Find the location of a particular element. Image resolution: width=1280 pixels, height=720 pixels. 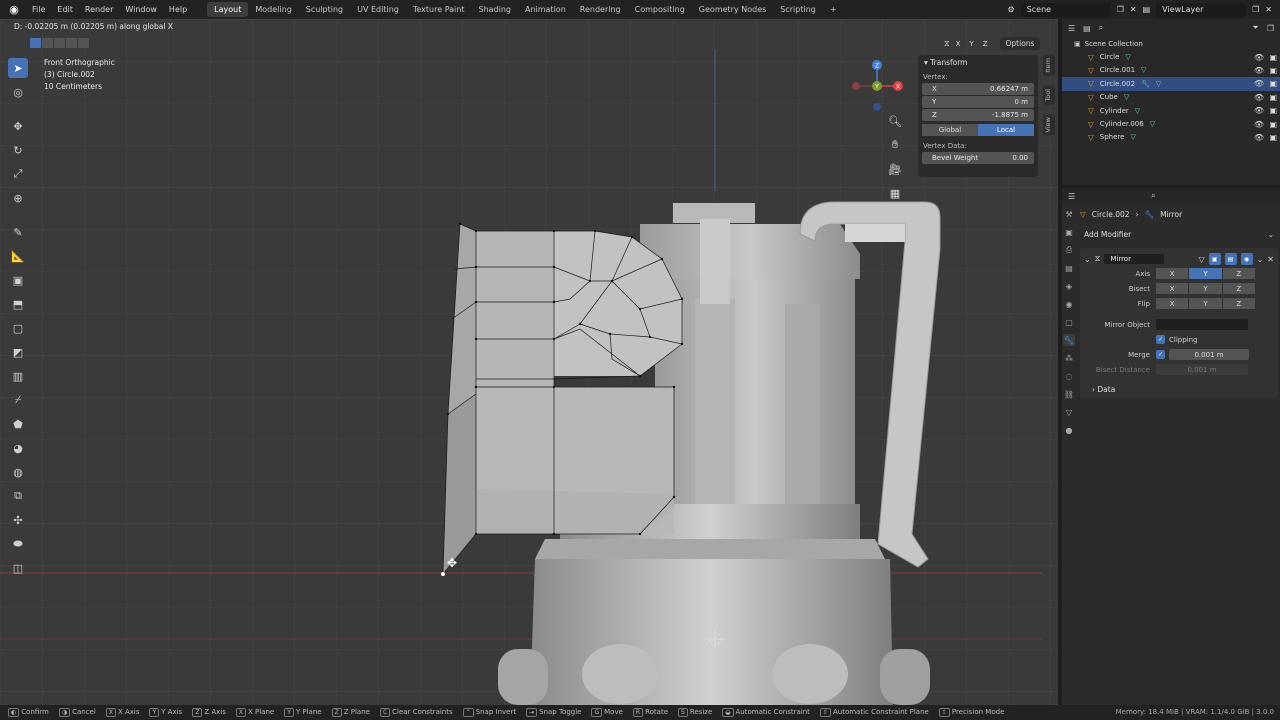

select-extend-icon is located at coordinates (47, 43).